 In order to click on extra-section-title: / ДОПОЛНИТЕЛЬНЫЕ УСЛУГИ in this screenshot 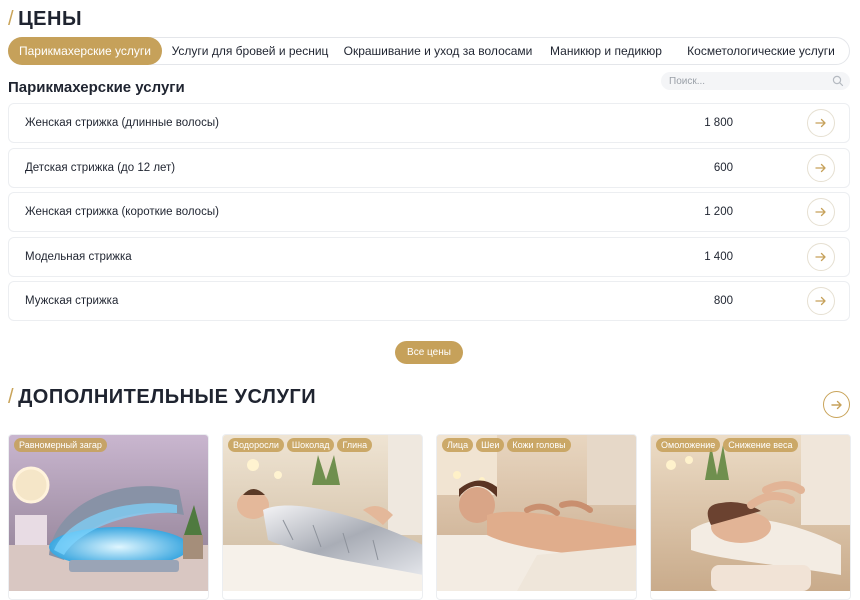, I will do `click(162, 397)`.